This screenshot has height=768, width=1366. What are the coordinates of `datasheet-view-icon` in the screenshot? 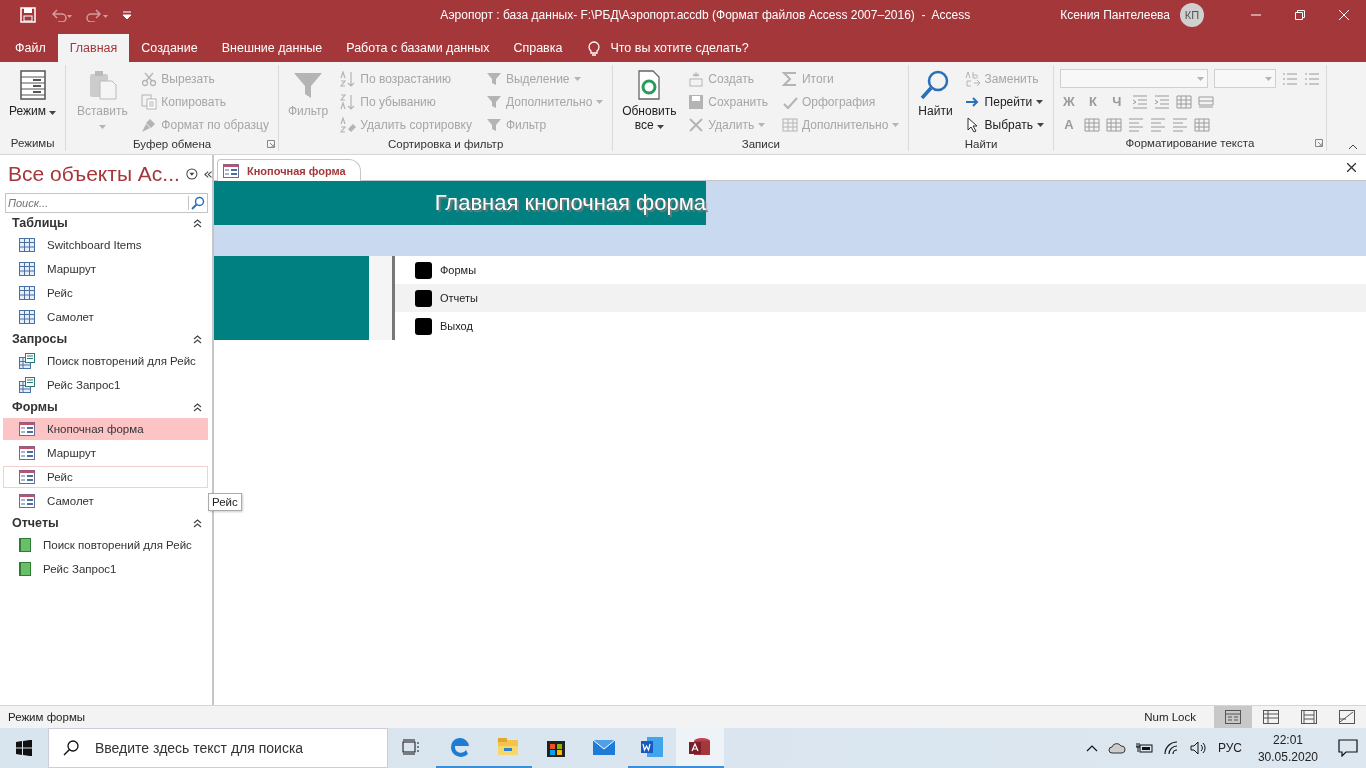 It's located at (1271, 717).